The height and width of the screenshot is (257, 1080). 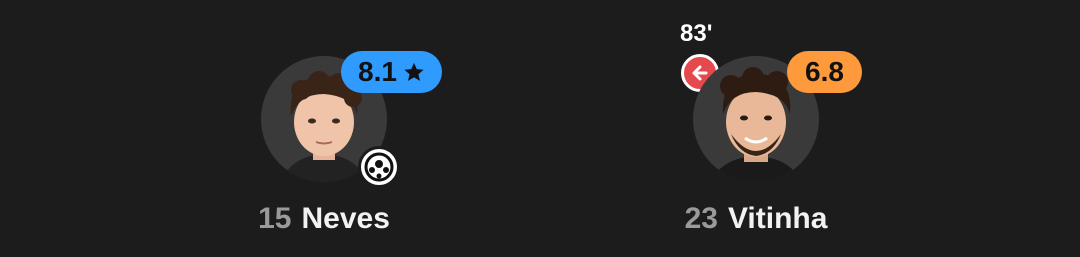 What do you see at coordinates (701, 218) in the screenshot?
I see `player-number: 23` at bounding box center [701, 218].